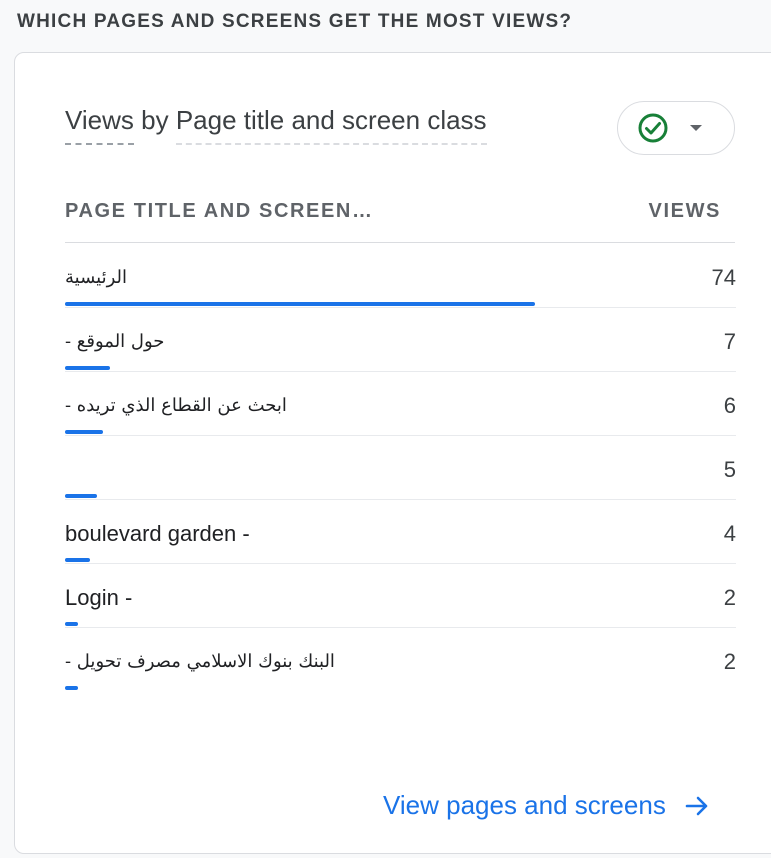 This screenshot has height=858, width=771. I want to click on data-quality-dropdown, so click(676, 128).